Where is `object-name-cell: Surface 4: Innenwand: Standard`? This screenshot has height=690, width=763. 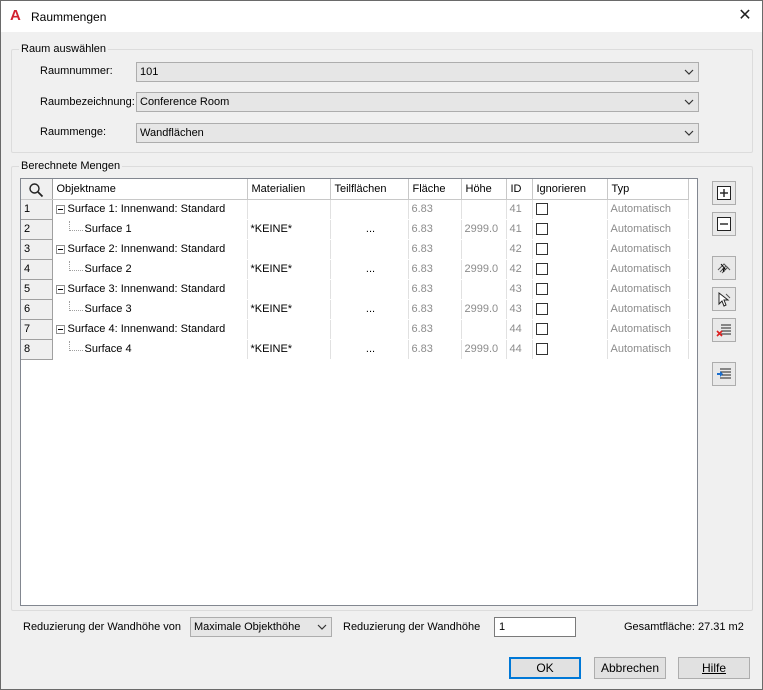 object-name-cell: Surface 4: Innenwand: Standard is located at coordinates (150, 329).